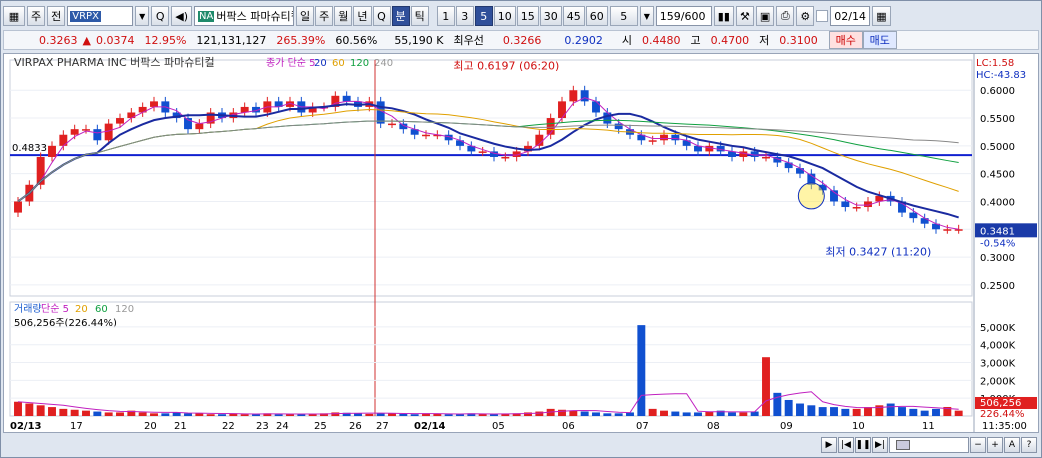  What do you see at coordinates (822, 16) in the screenshot?
I see `checkbox` at bounding box center [822, 16].